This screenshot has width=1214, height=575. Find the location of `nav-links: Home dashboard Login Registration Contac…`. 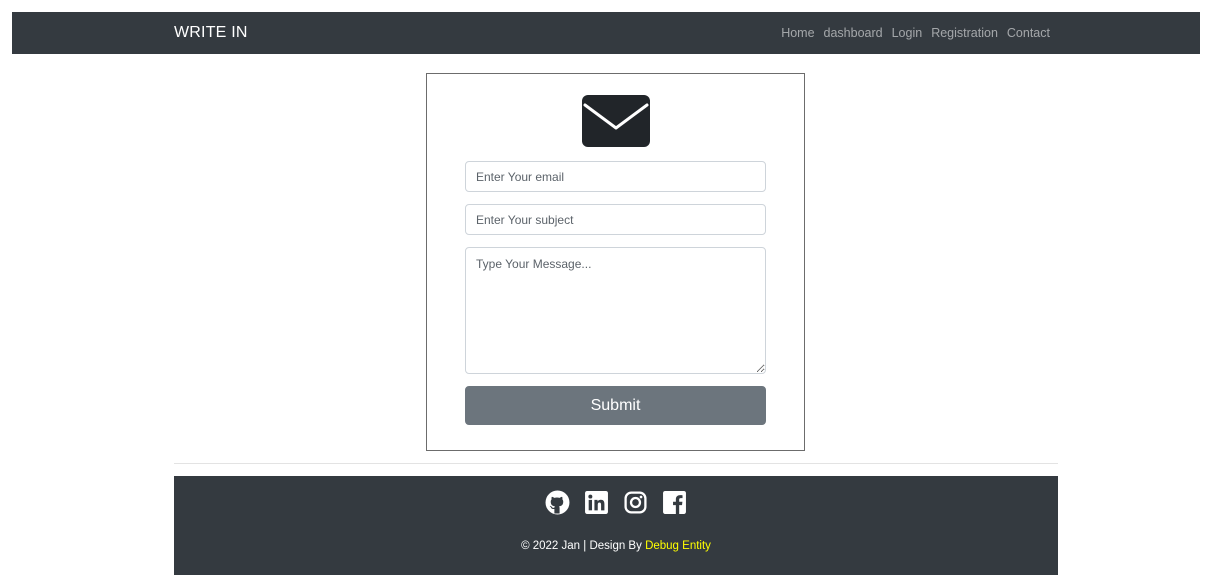

nav-links: Home dashboard Login Registration Contac… is located at coordinates (915, 33).